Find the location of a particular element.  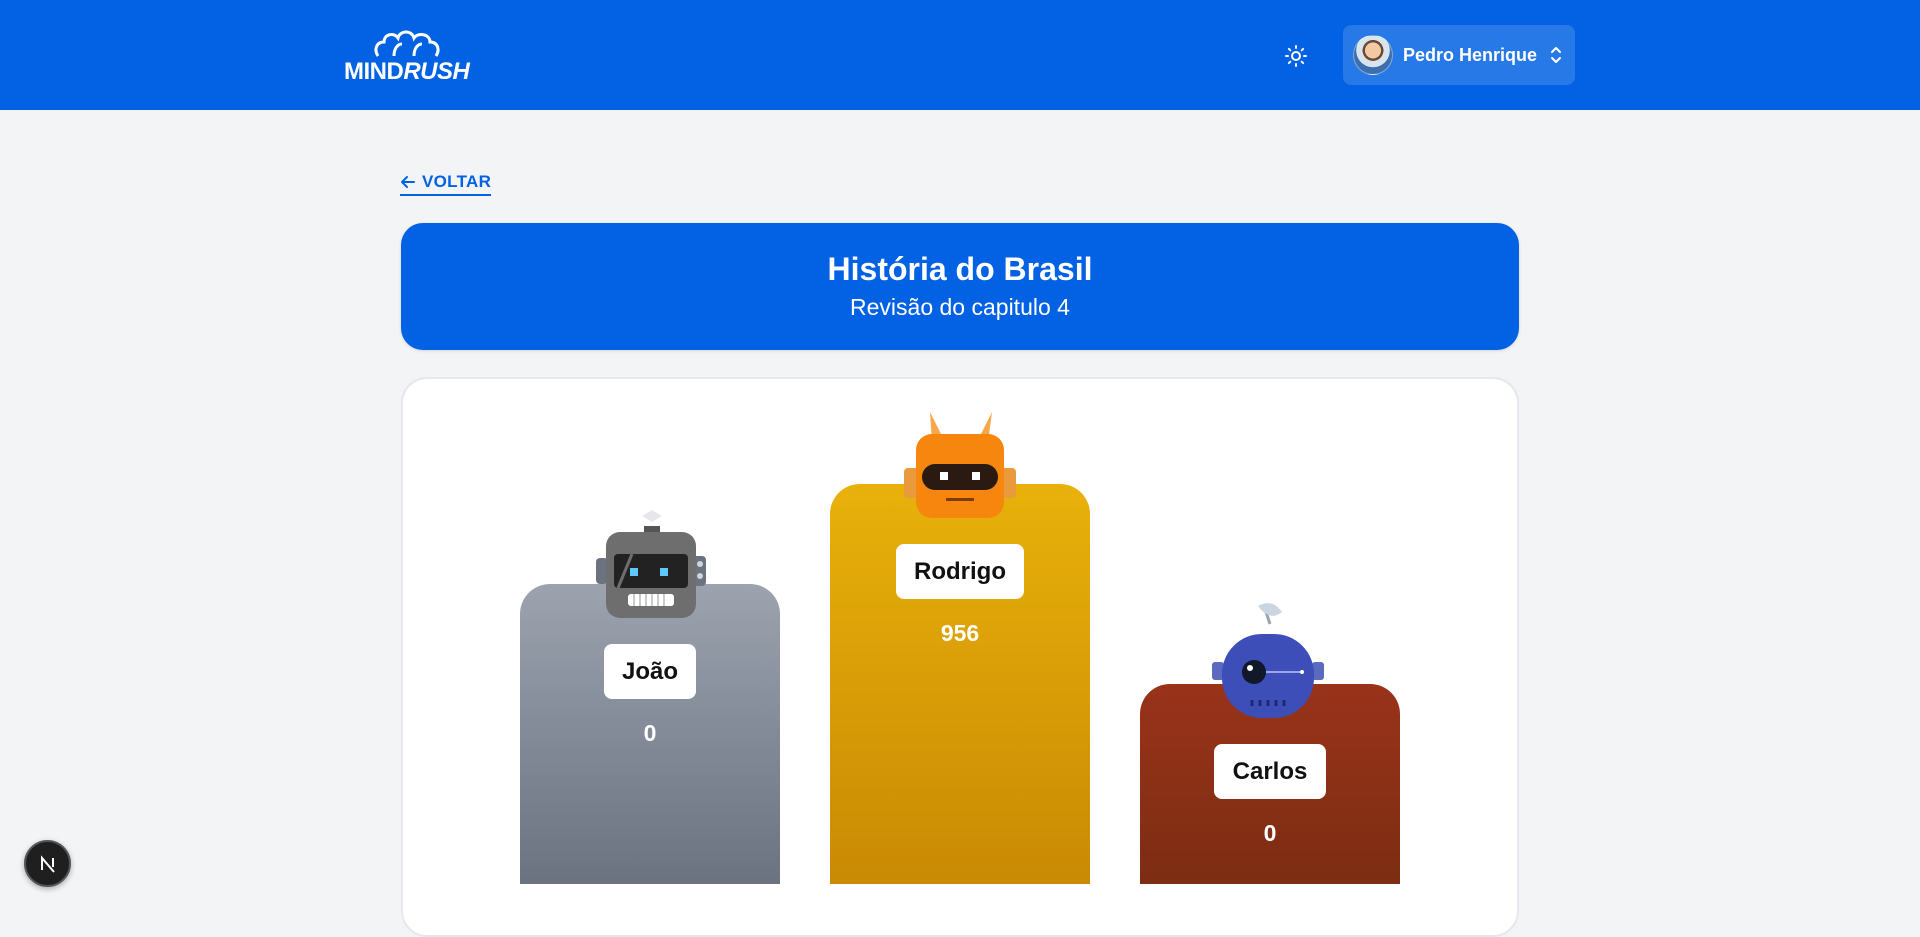

sun-icon is located at coordinates (1296, 56).